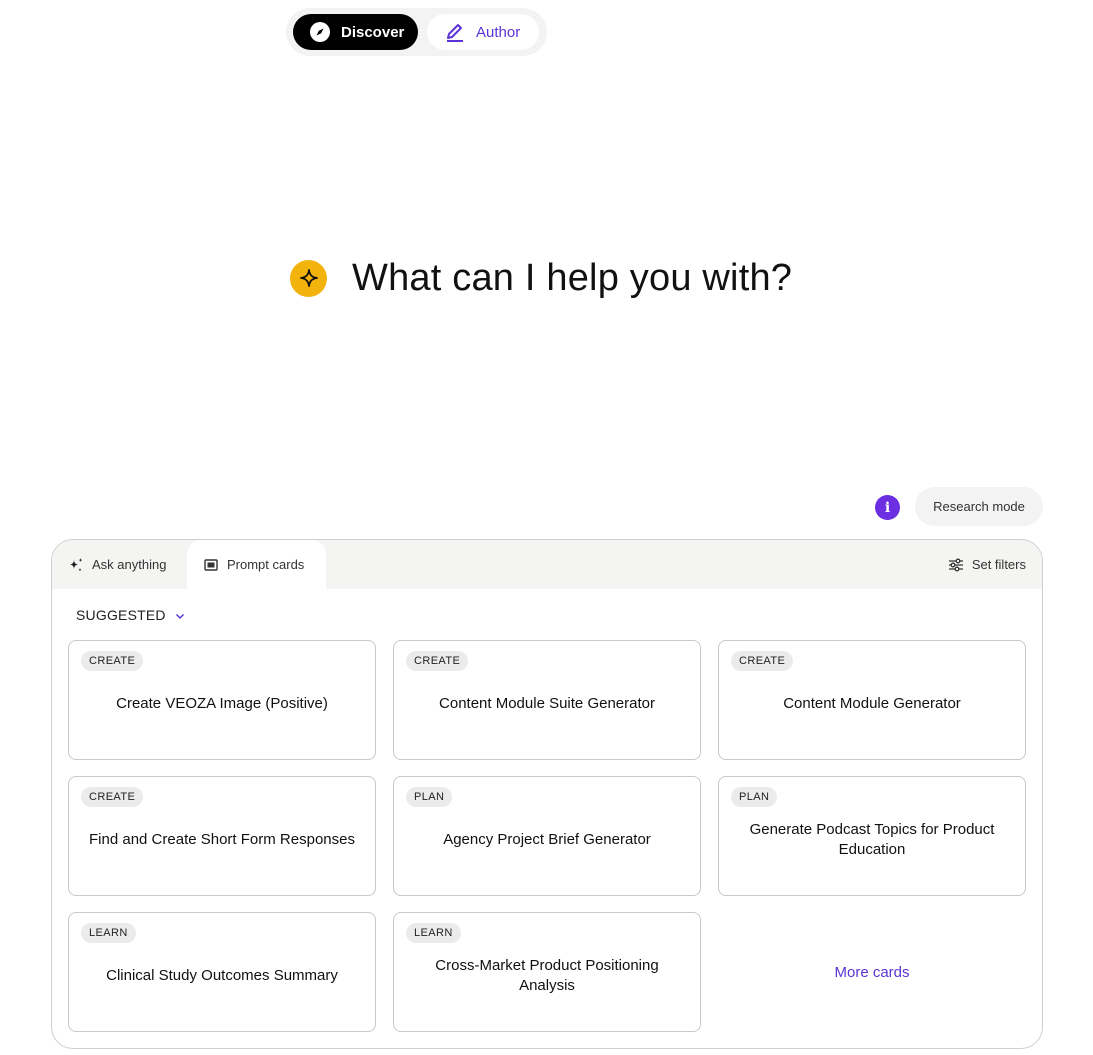 The image size is (1093, 1055). Describe the element at coordinates (572, 277) in the screenshot. I see `greeting-heading: What can I help you with?` at that location.